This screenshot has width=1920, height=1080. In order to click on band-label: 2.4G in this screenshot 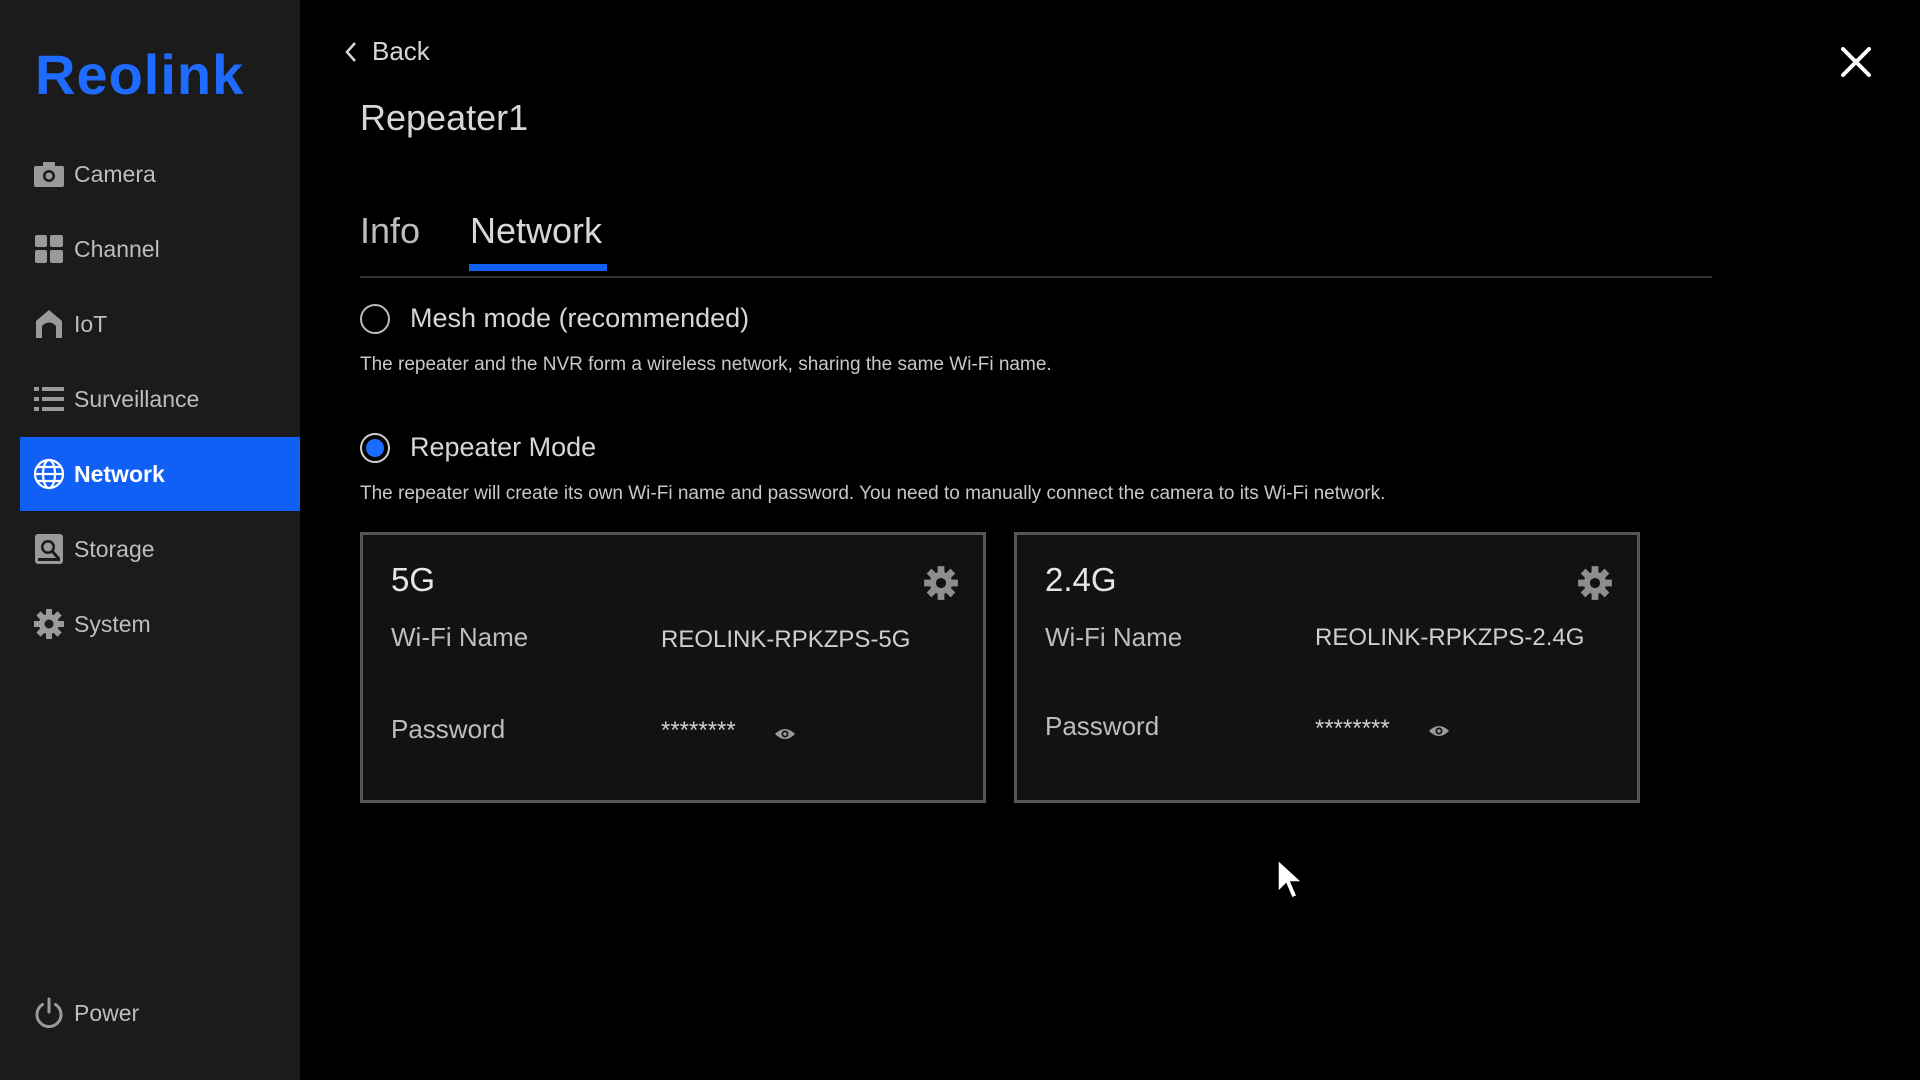, I will do `click(1081, 579)`.